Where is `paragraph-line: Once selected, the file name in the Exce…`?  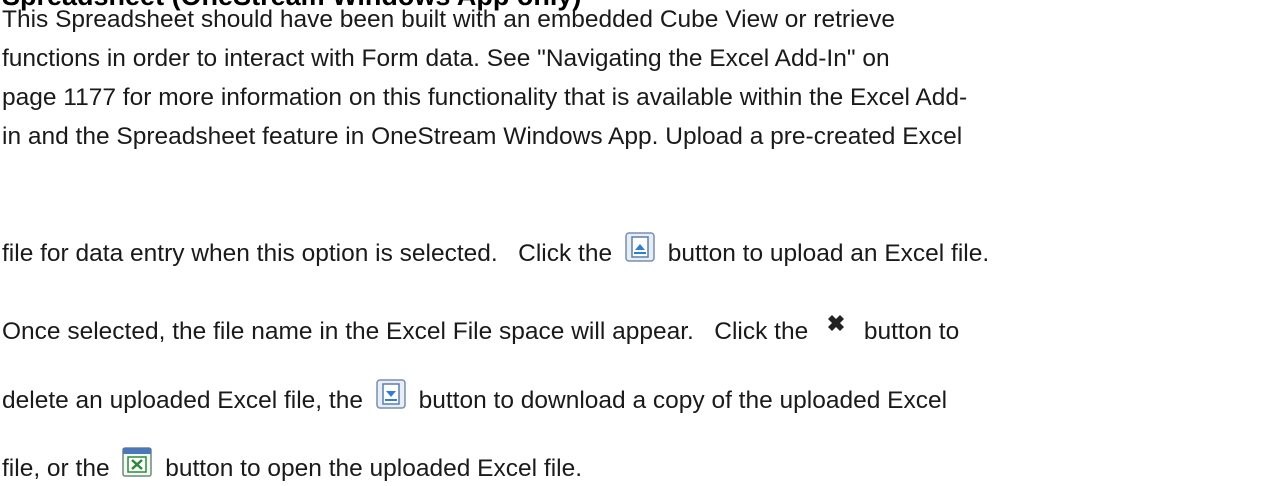
paragraph-line: Once selected, the file name in the Exce… is located at coordinates (481, 329).